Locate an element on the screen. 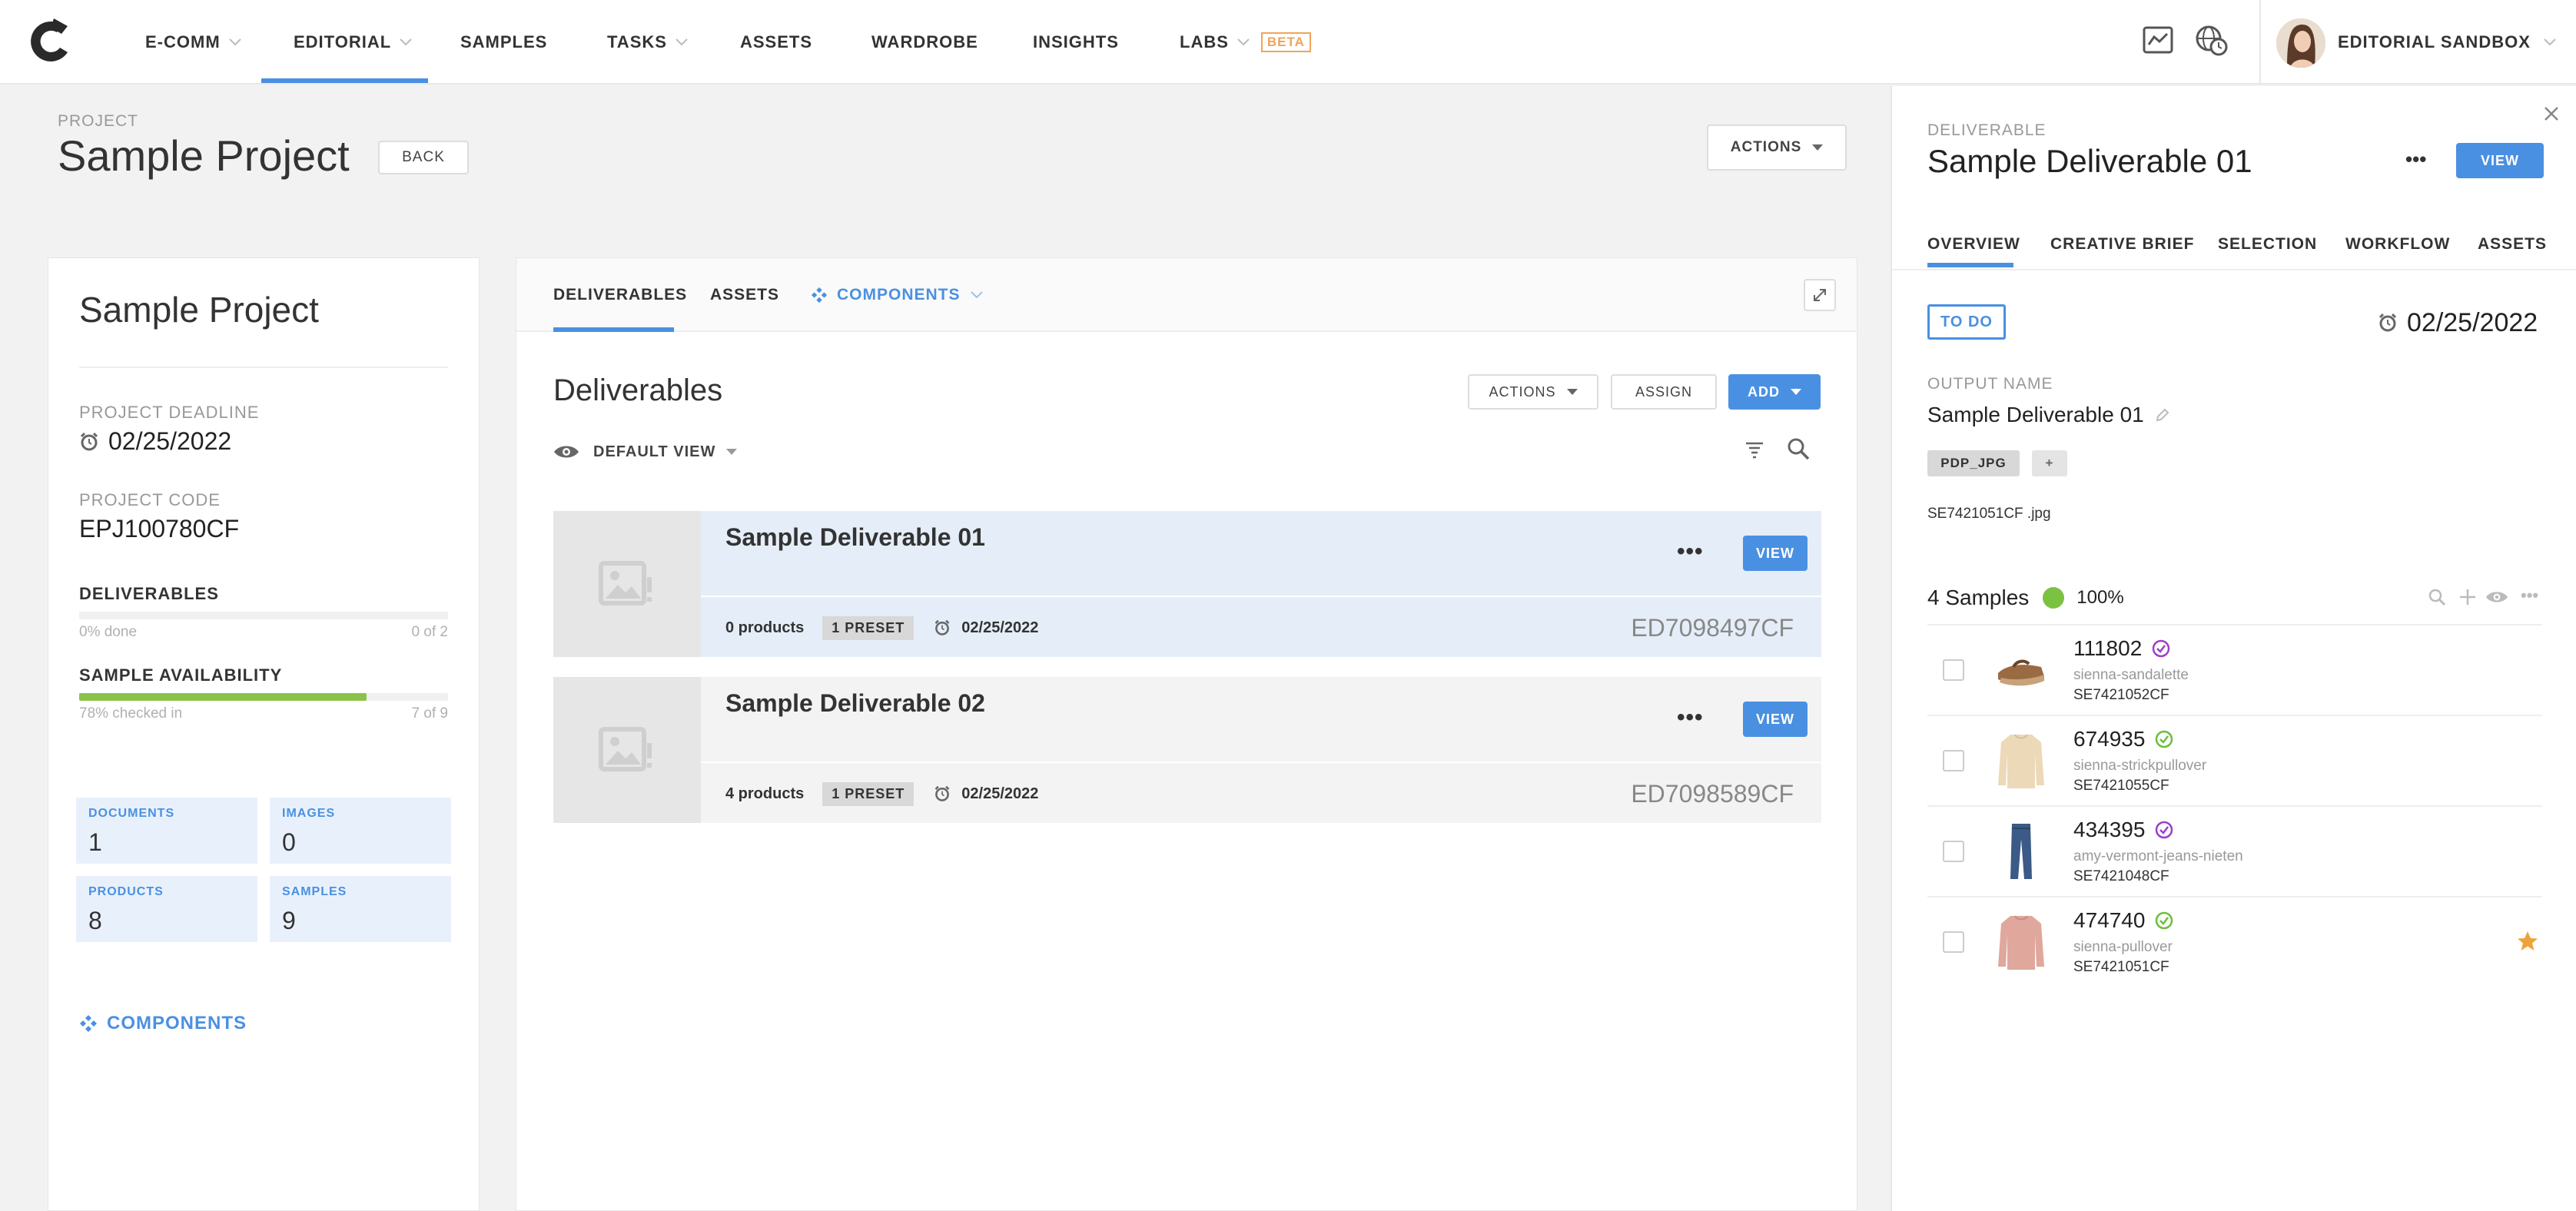 This screenshot has height=1211, width=2576. nav-label: SAMPLES is located at coordinates (504, 41).